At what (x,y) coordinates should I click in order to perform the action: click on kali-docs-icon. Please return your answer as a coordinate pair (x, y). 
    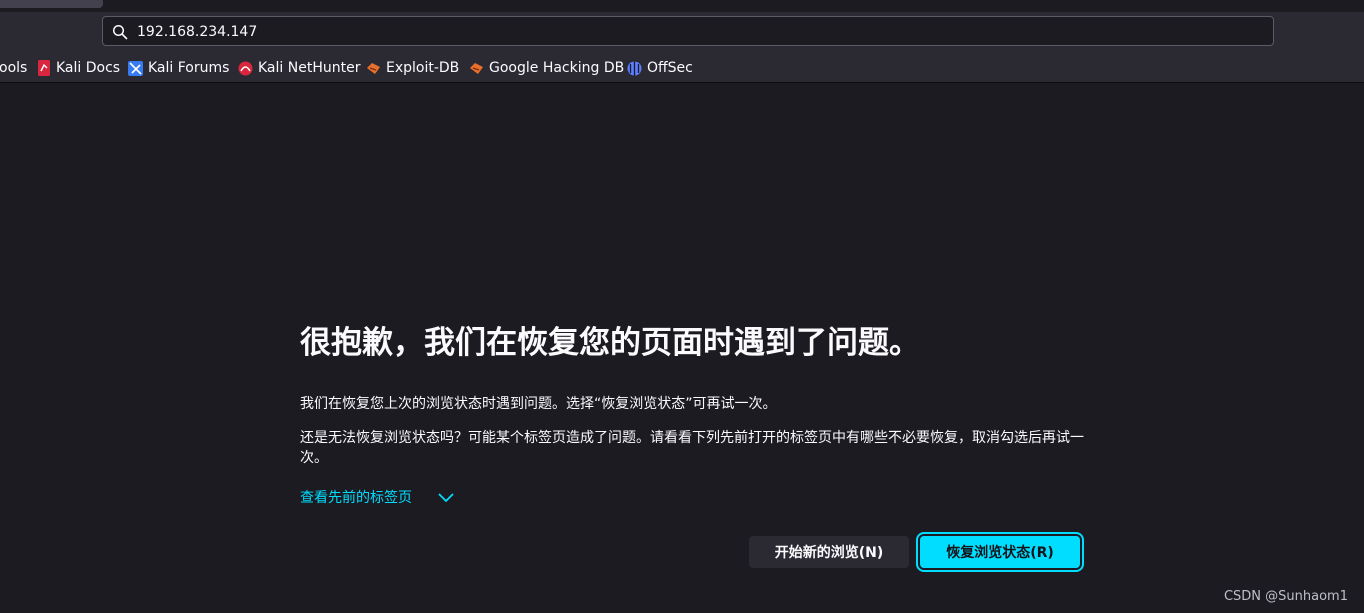
    Looking at the image, I should click on (44, 68).